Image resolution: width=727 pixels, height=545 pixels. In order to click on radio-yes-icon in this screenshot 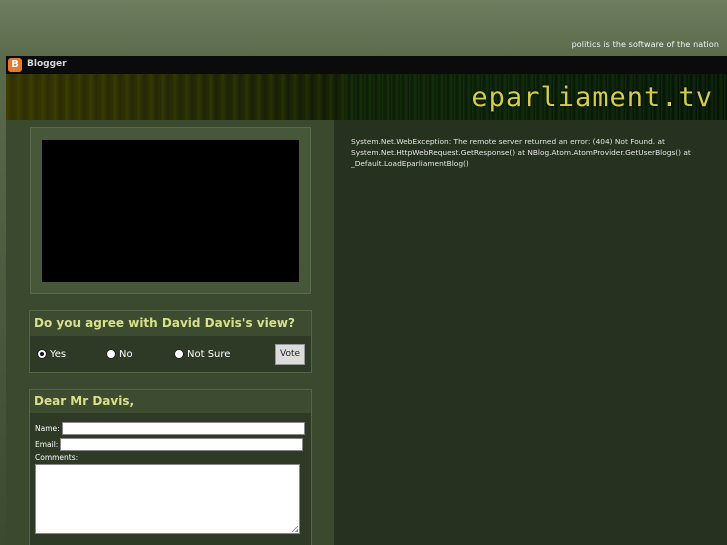, I will do `click(42, 354)`.